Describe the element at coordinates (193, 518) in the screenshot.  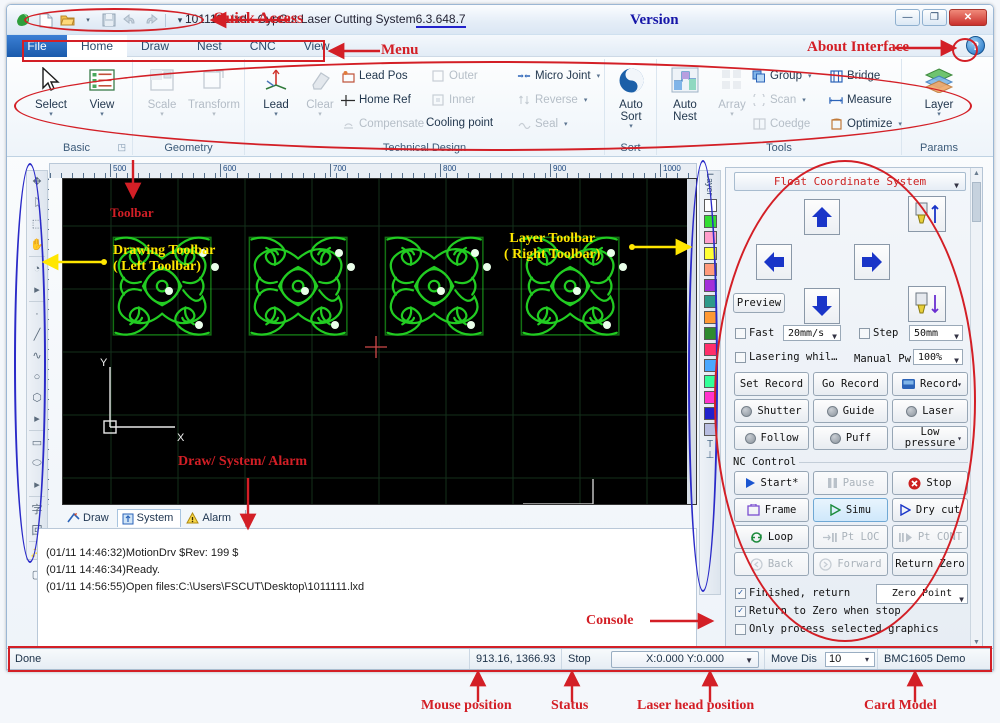
I see `alarm-tab-icon` at that location.